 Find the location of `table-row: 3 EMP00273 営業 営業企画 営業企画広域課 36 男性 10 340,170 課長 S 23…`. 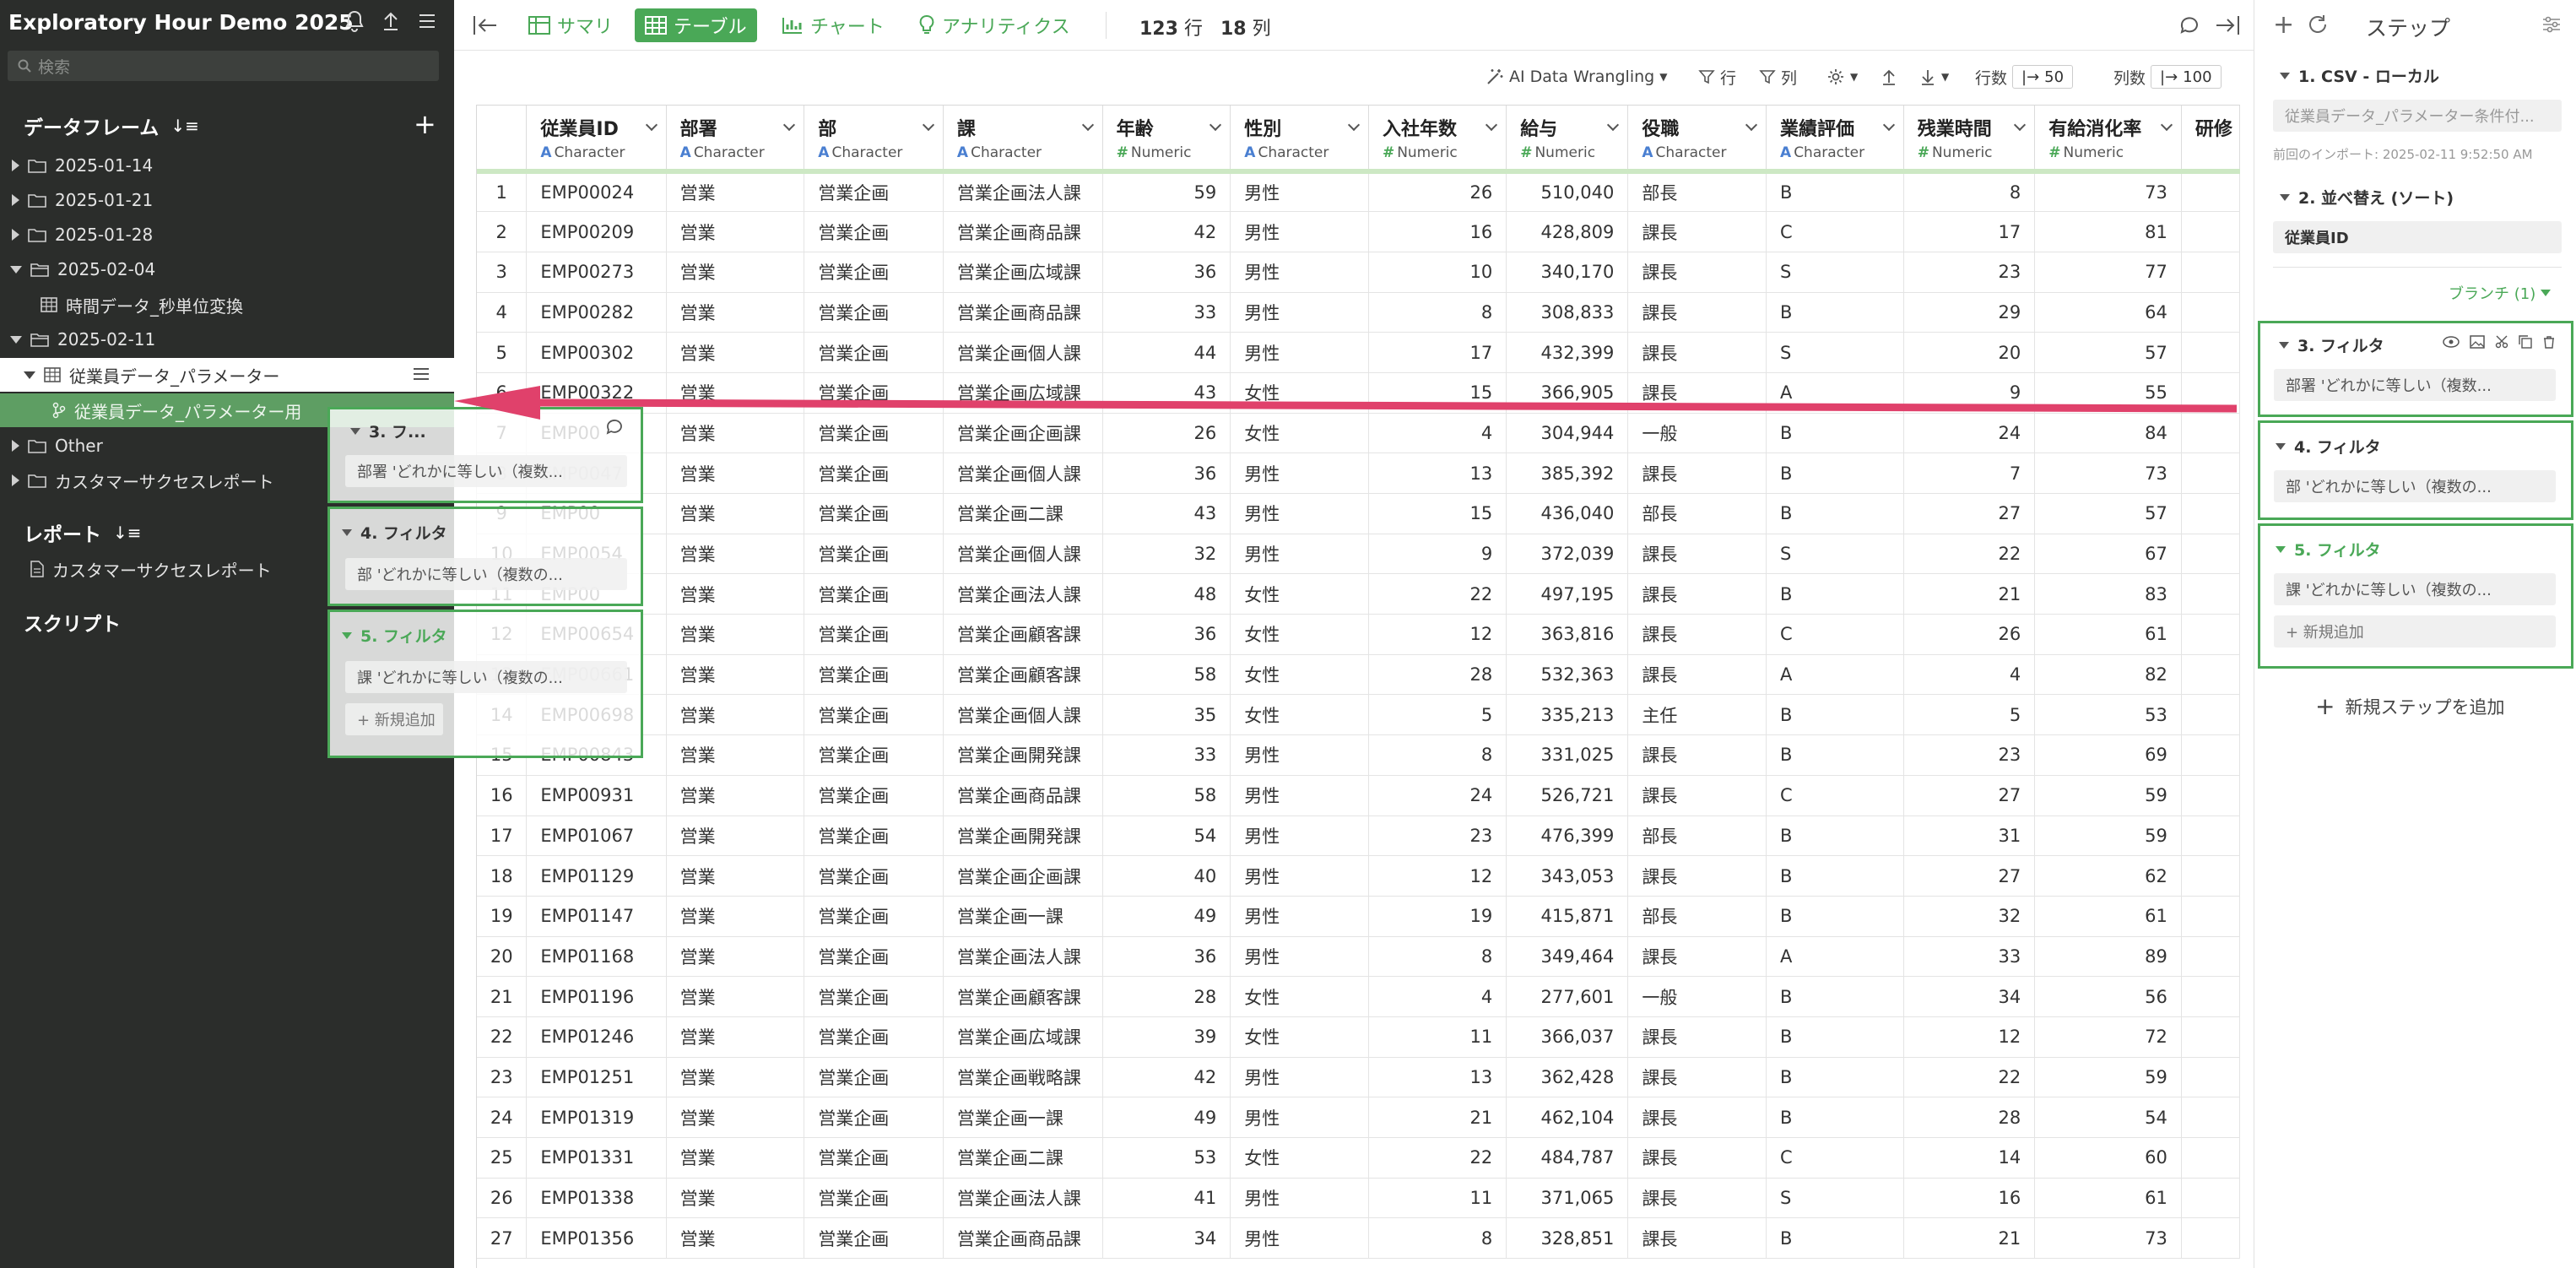

table-row: 3 EMP00273 営業 営業企画 営業企画広域課 36 男性 10 340,170 課長 S 23… is located at coordinates (1358, 272).